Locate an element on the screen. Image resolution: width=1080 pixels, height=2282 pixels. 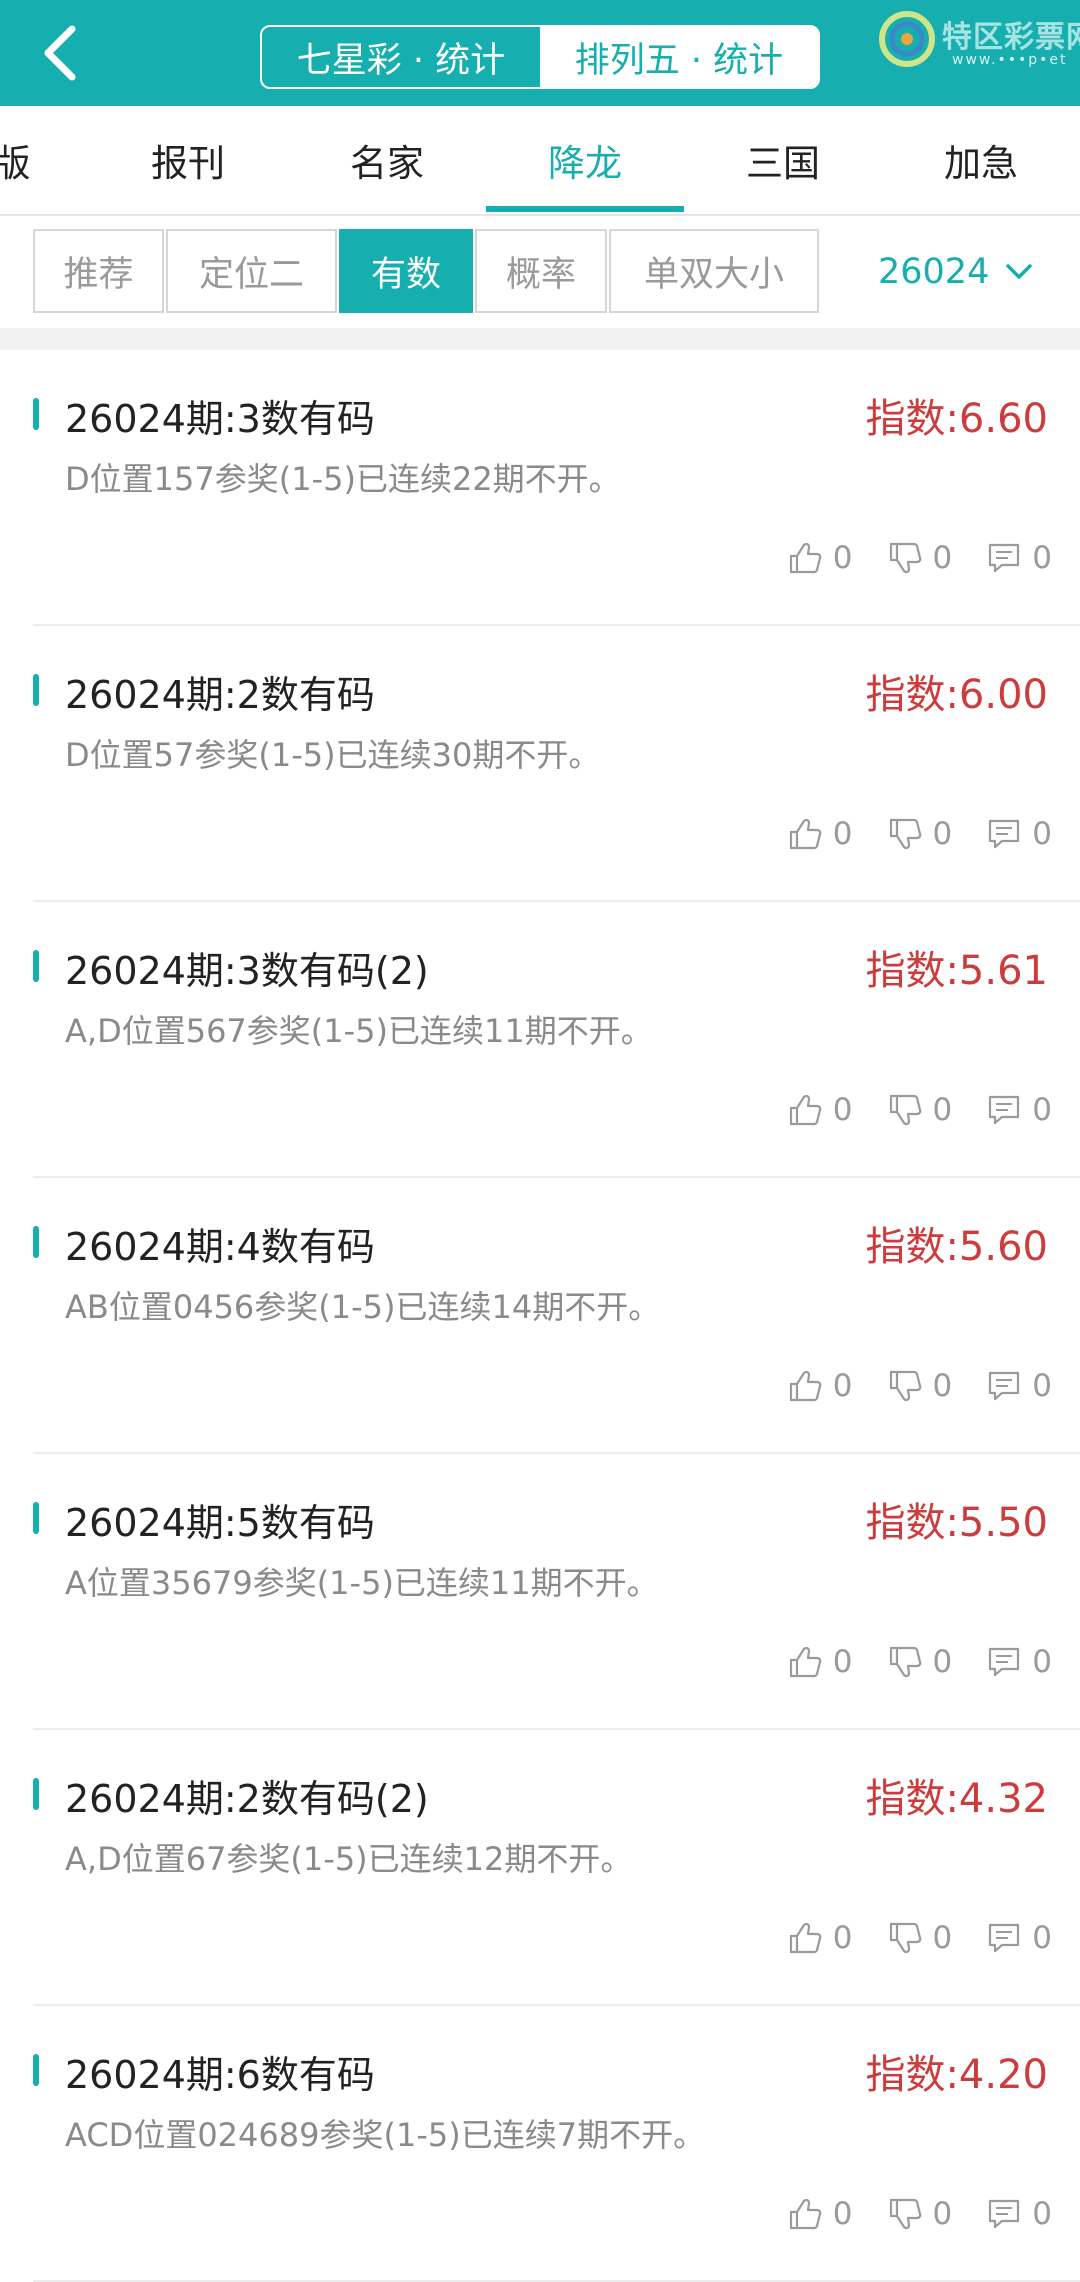
back-button is located at coordinates (60, 53).